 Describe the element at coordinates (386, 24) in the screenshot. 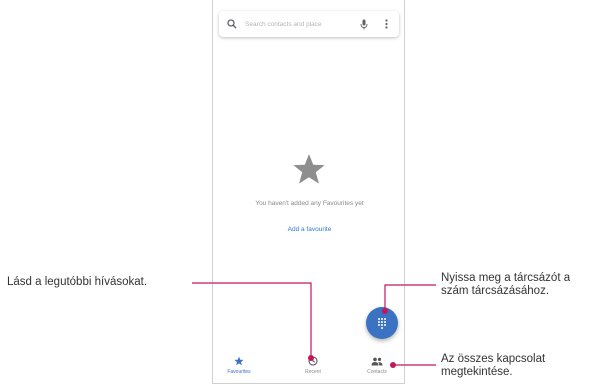

I see `more-options-icon` at that location.